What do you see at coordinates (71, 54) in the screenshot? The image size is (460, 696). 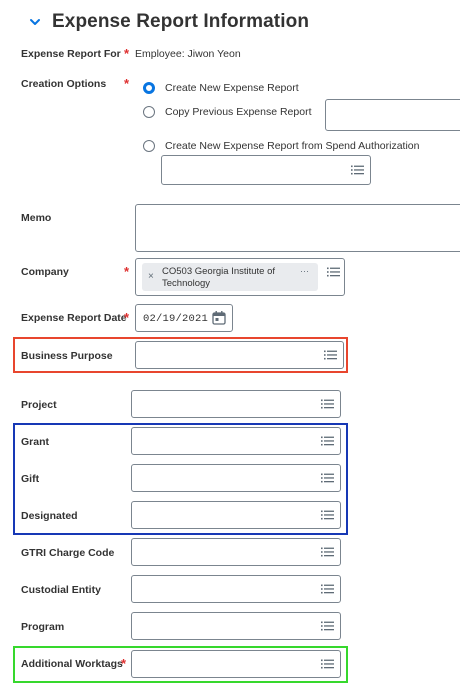 I see `expense-report-for-label: Expense Report For` at bounding box center [71, 54].